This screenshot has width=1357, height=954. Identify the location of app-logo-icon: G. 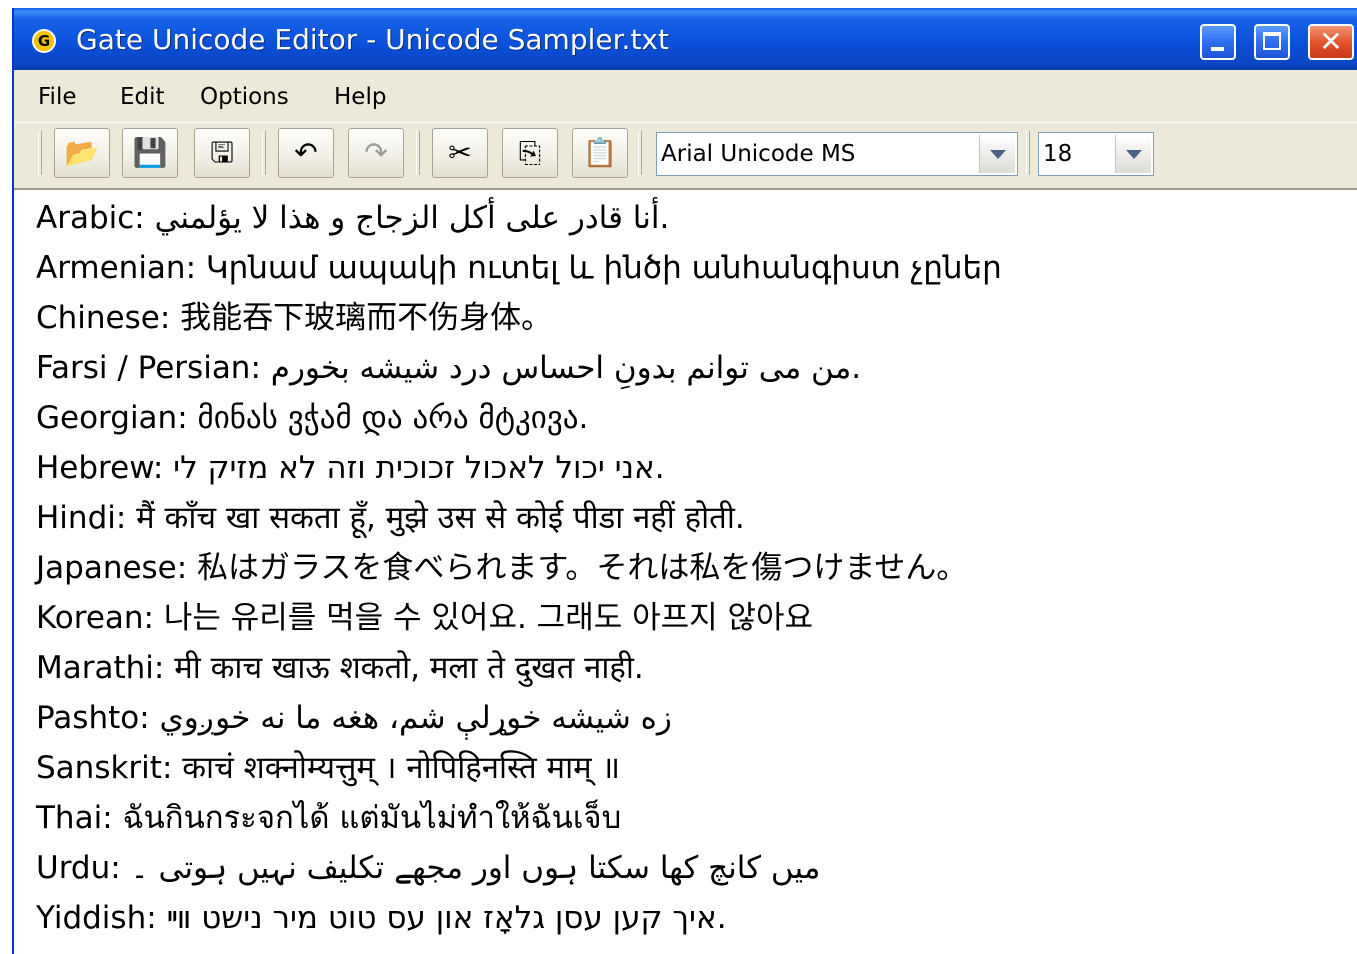
(44, 41).